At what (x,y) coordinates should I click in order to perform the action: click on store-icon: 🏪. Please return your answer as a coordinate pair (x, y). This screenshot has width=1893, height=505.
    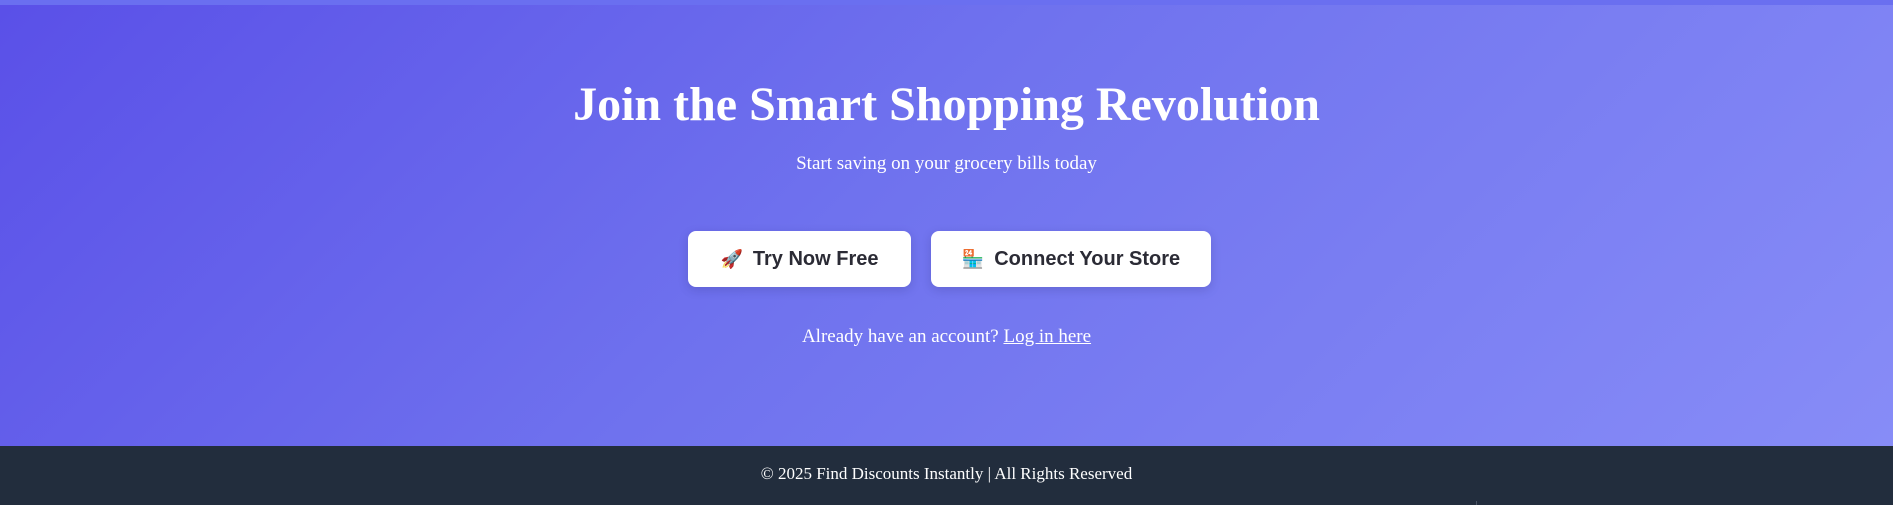
    Looking at the image, I should click on (973, 259).